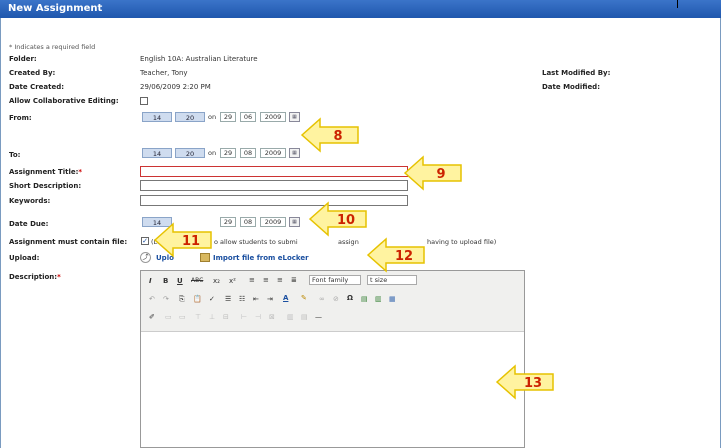 The height and width of the screenshot is (448, 724). I want to click on font-family-select: Font family, so click(335, 280).